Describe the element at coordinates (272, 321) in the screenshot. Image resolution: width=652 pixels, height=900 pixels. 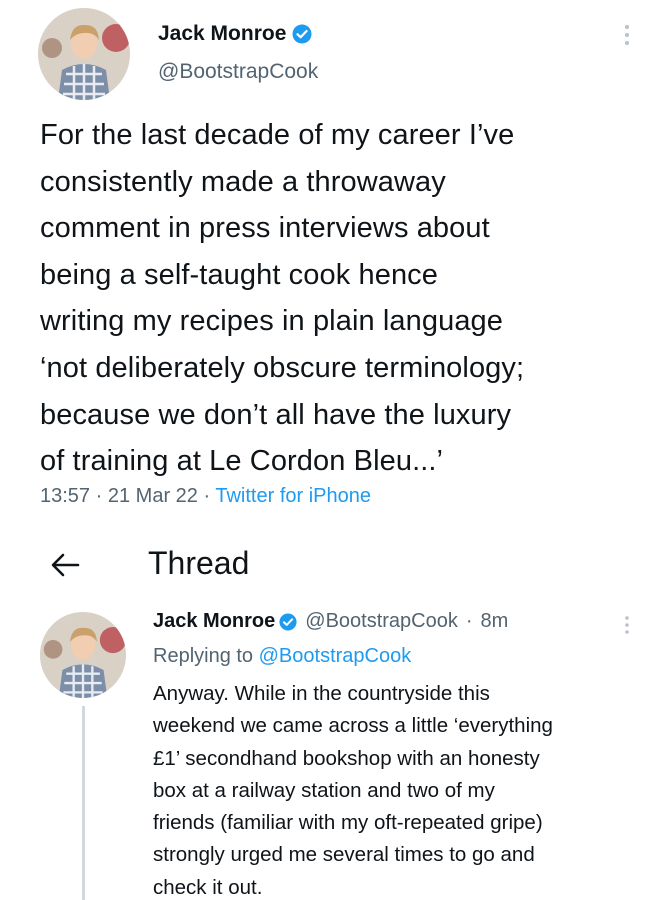
I see `tweet-line: writing my recipes in plain language` at that location.